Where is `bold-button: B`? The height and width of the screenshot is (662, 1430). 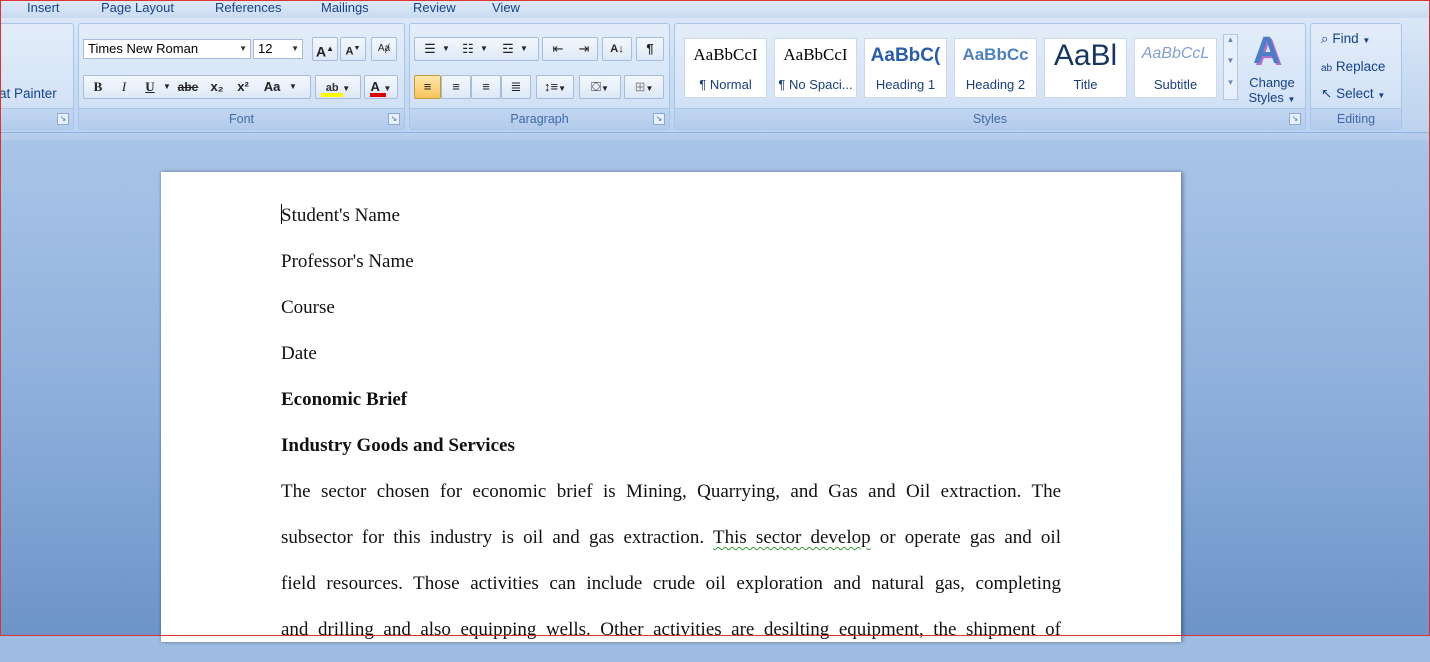 bold-button: B is located at coordinates (98, 87).